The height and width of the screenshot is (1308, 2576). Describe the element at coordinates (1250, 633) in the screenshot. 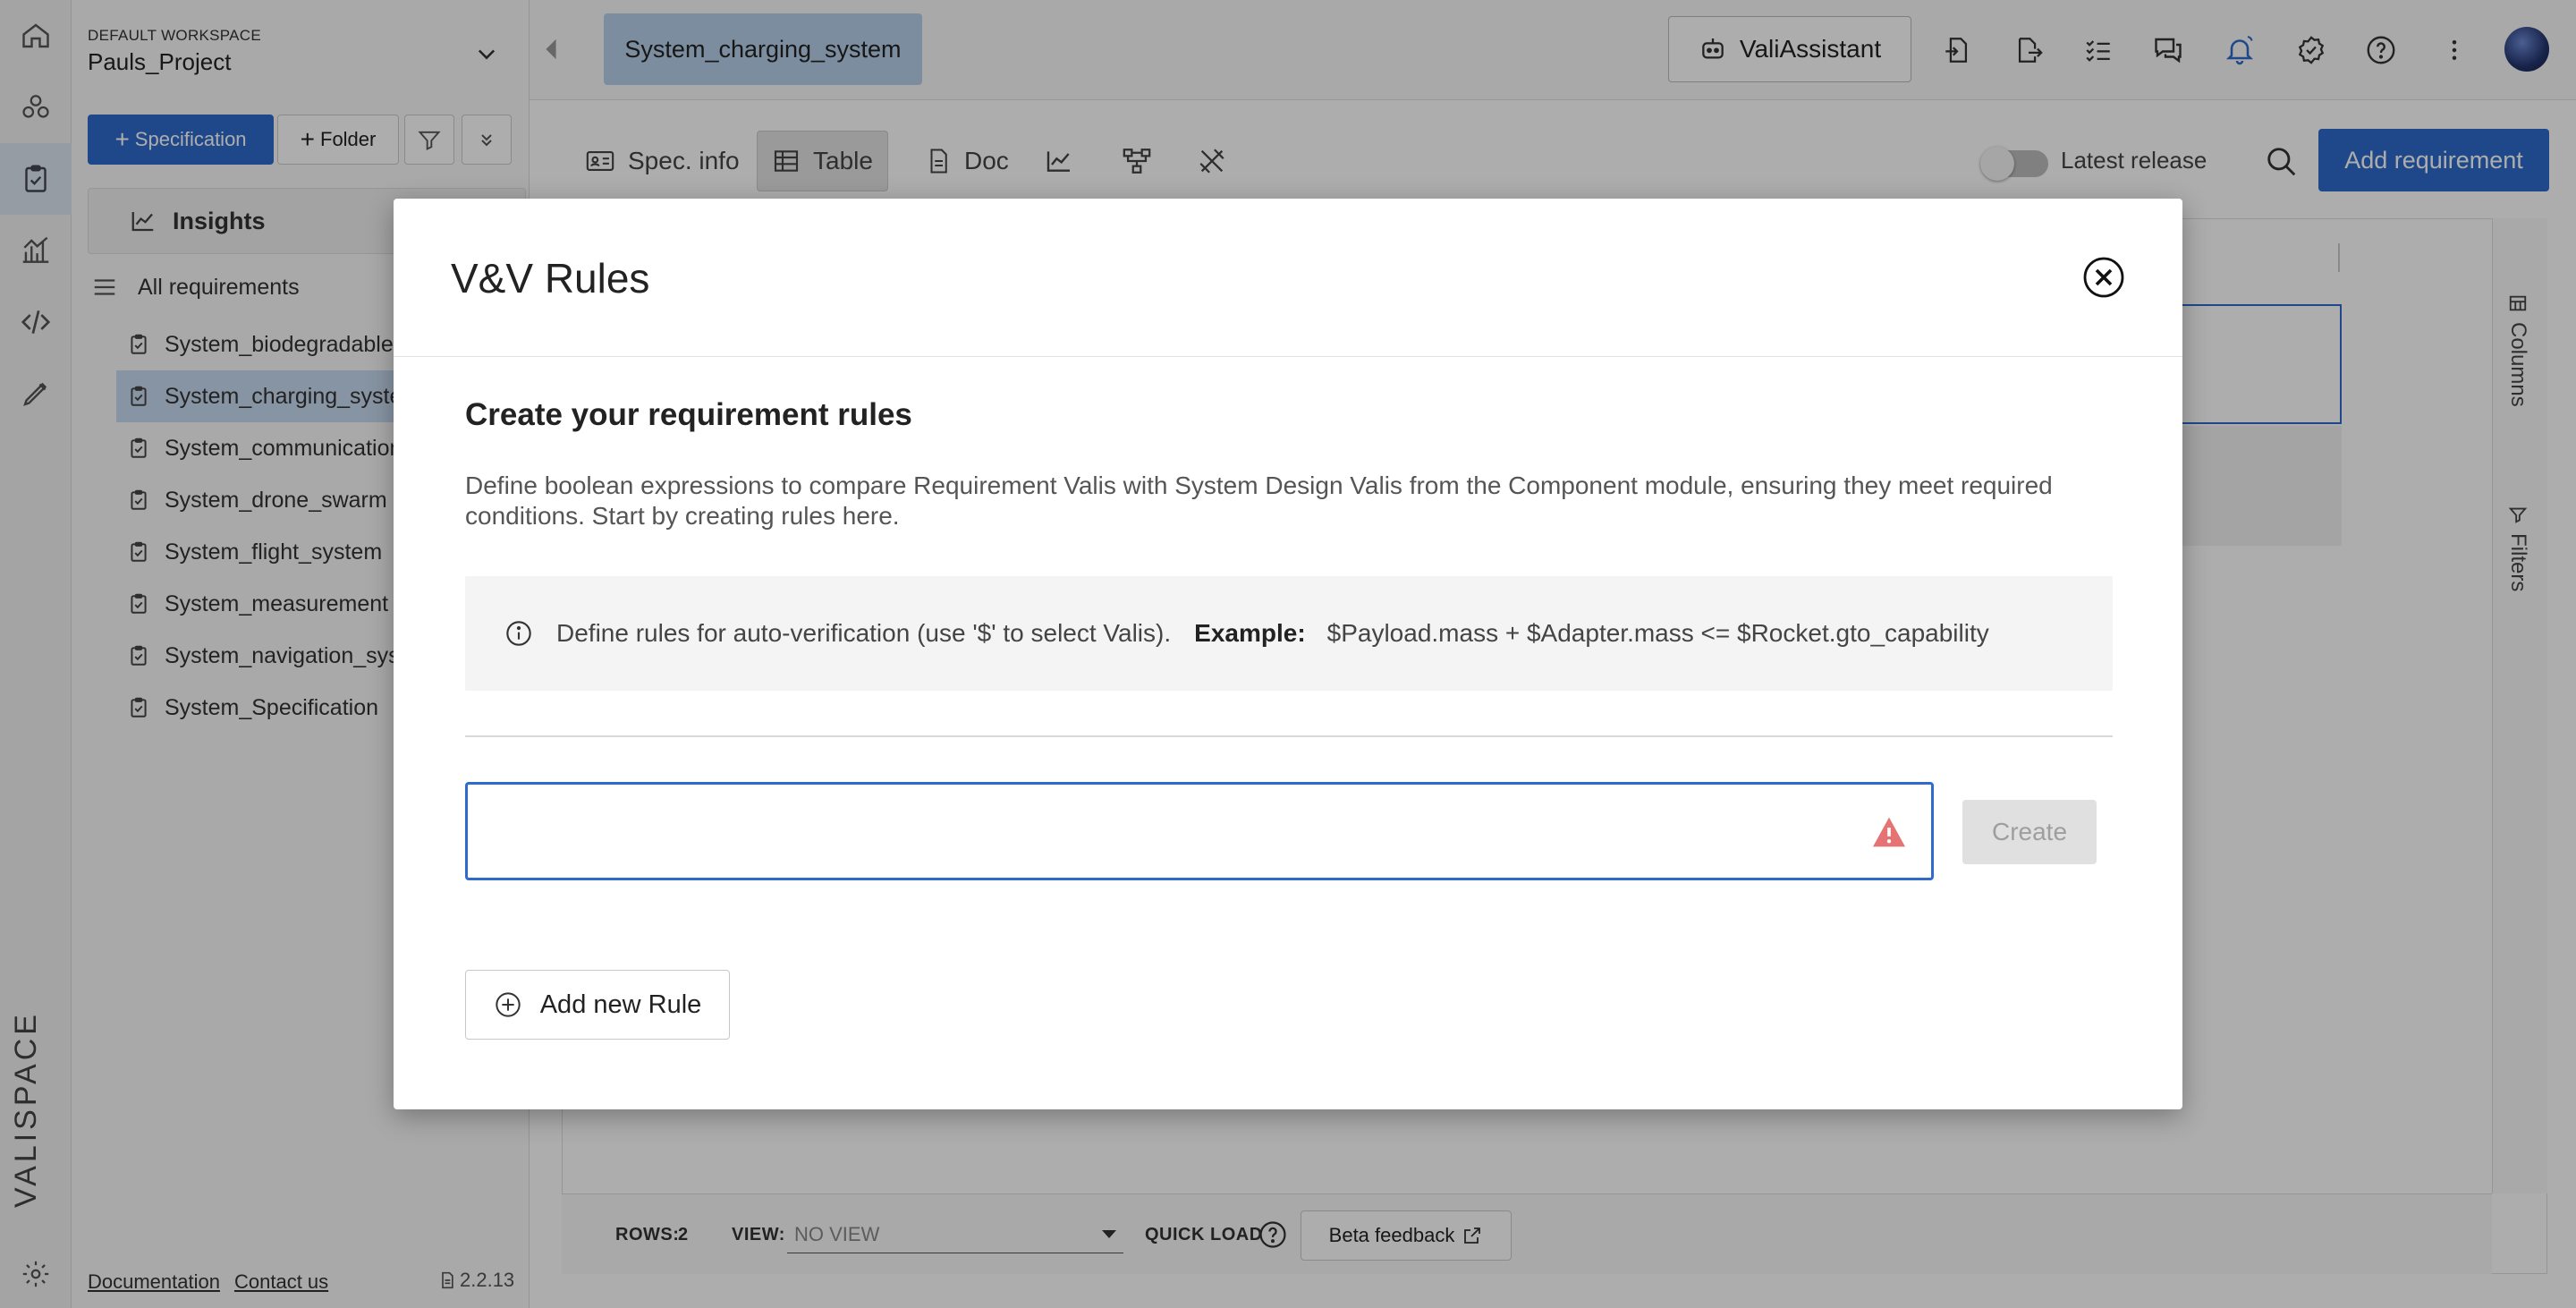

I see `example-label: Example:` at that location.